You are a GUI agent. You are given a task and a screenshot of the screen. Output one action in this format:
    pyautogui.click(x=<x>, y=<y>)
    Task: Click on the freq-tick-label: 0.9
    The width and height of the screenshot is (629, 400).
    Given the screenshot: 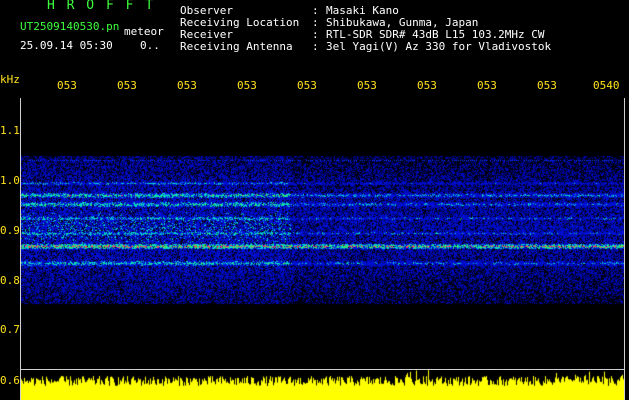 What is the action you would take?
    pyautogui.click(x=10, y=230)
    